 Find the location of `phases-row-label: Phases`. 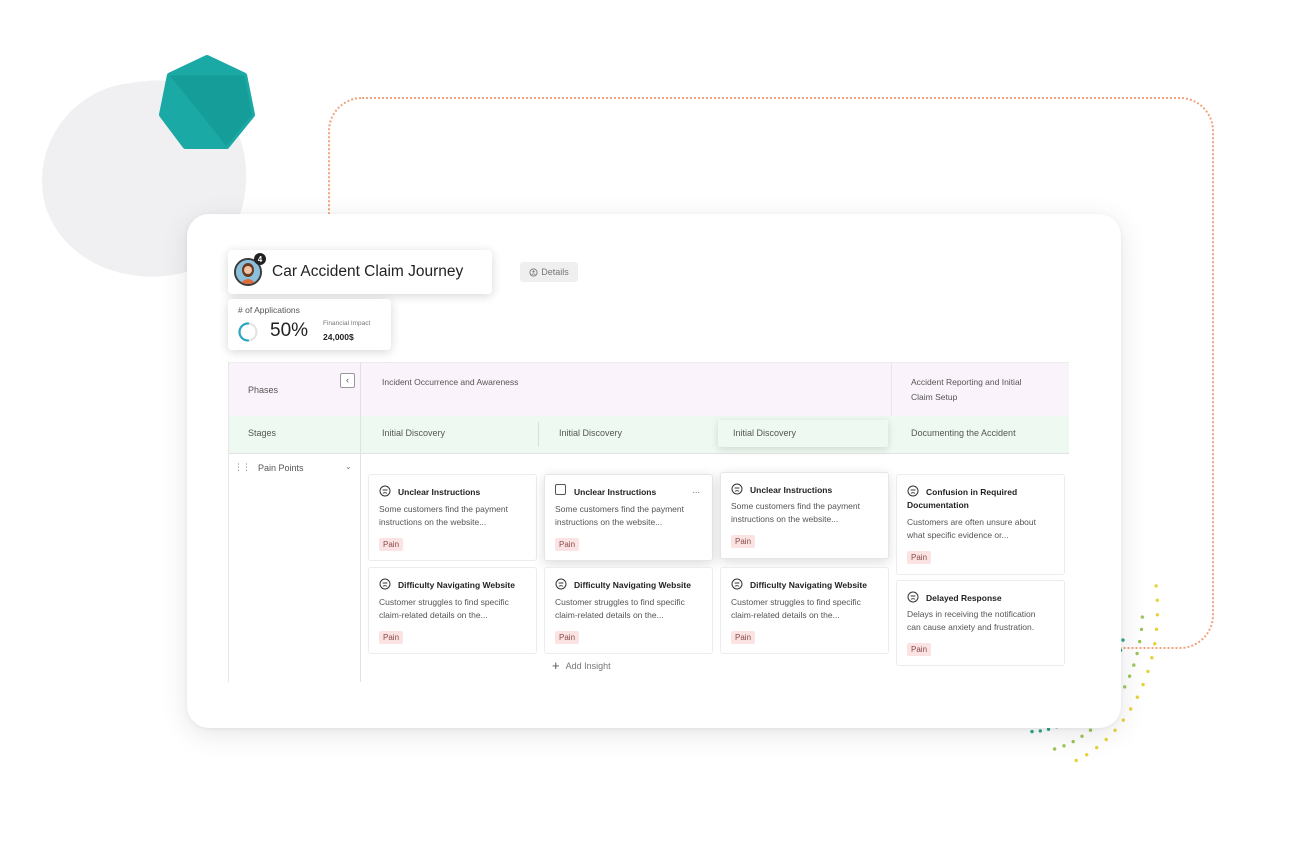

phases-row-label: Phases is located at coordinates (263, 390).